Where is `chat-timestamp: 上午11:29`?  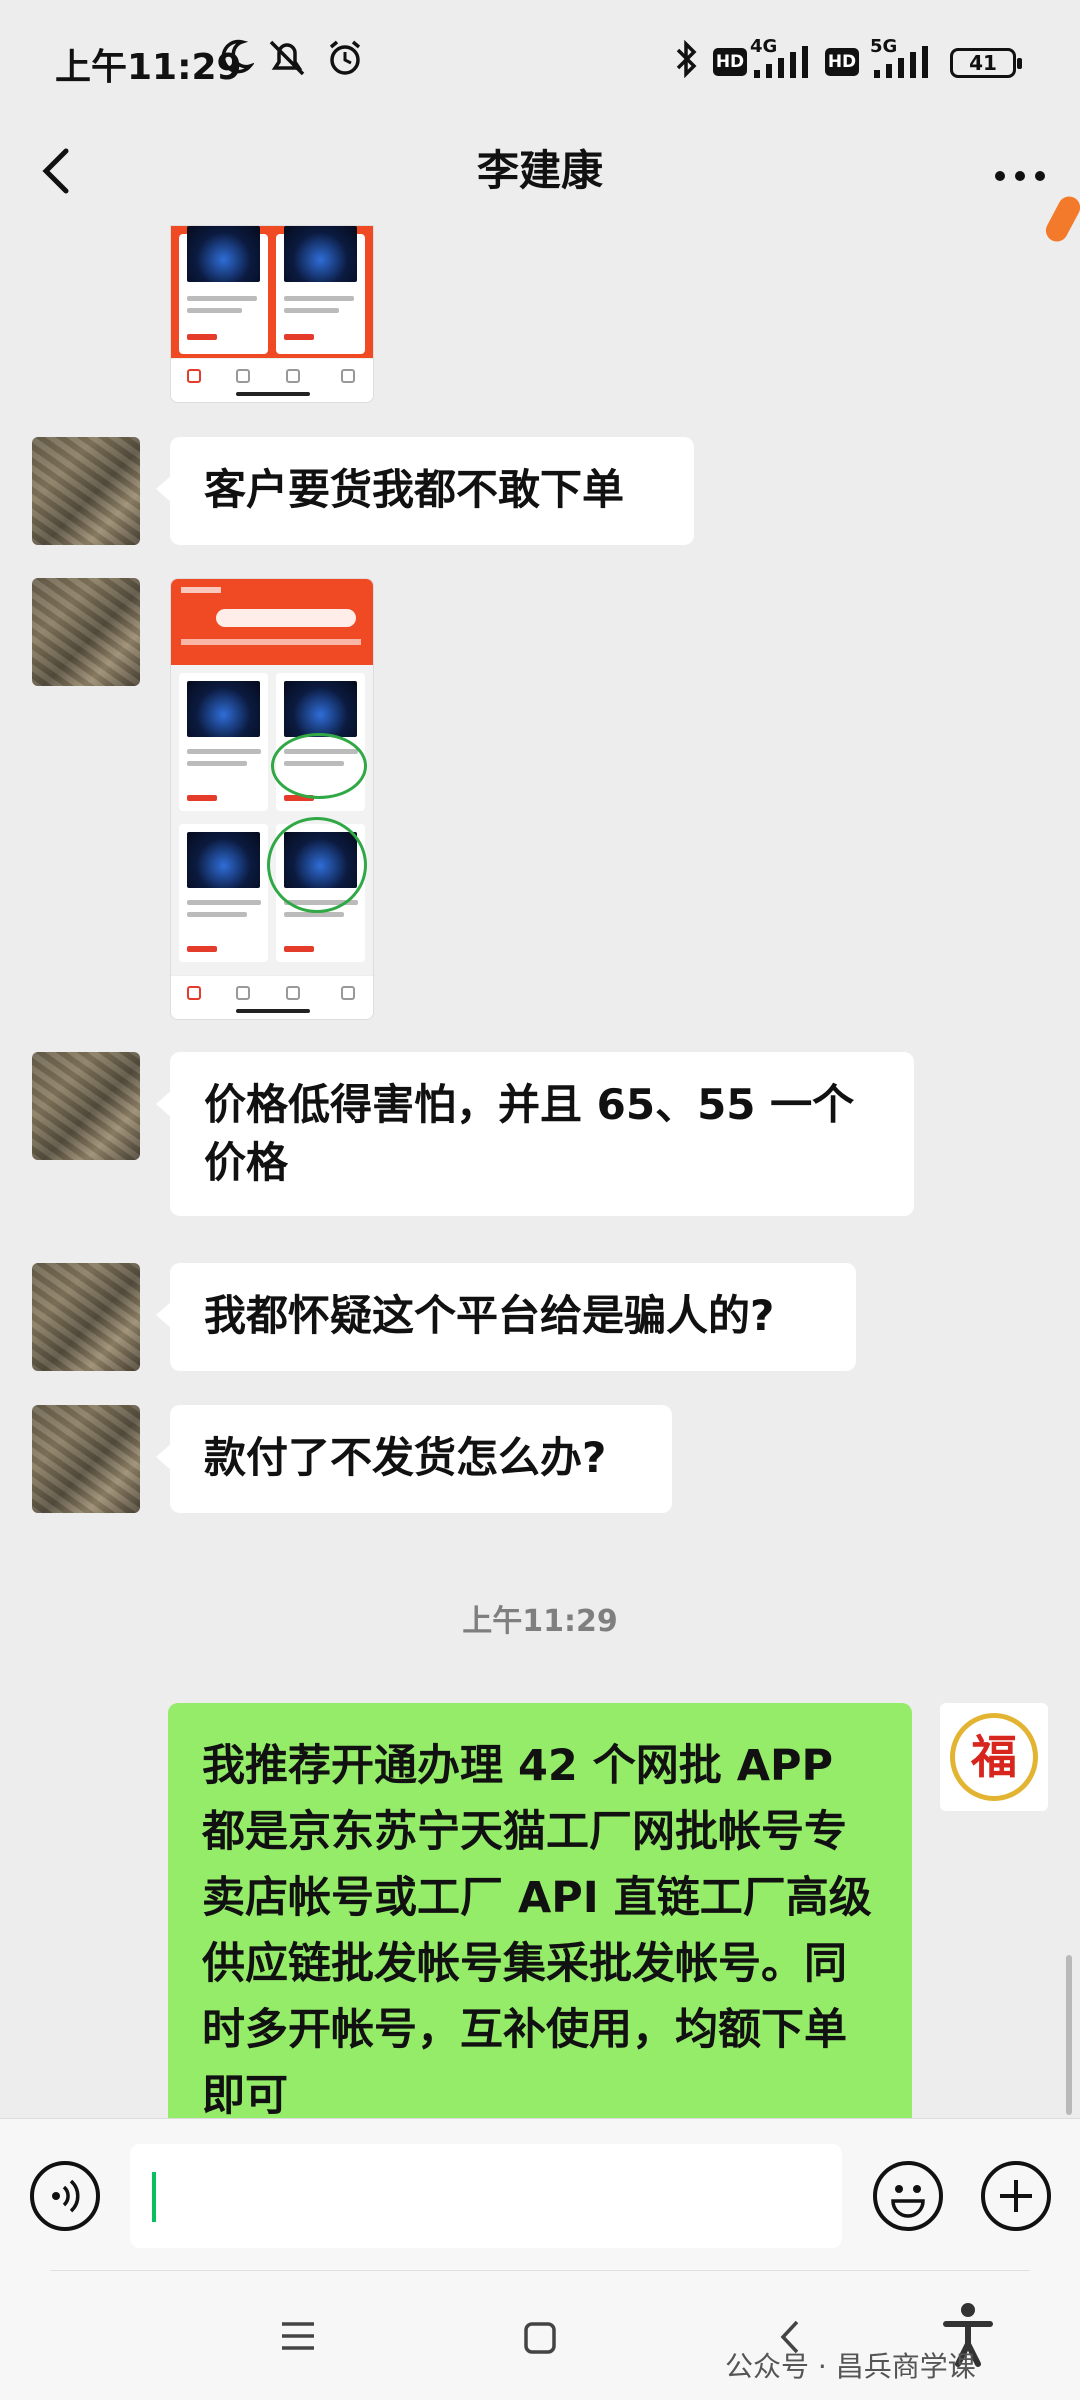
chat-timestamp: 上午11:29 is located at coordinates (540, 1621).